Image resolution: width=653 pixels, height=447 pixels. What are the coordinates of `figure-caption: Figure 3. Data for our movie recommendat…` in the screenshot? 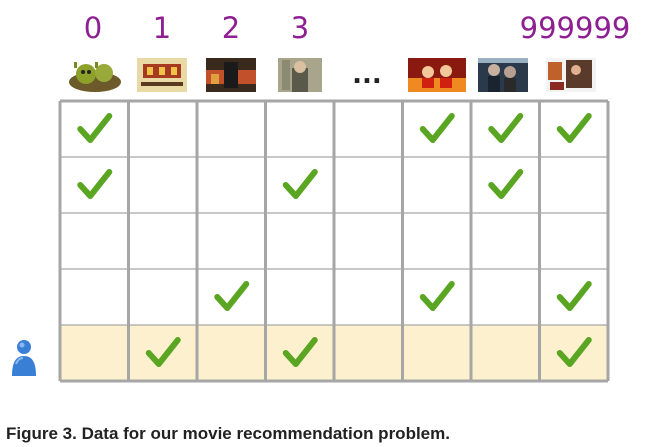 It's located at (228, 433).